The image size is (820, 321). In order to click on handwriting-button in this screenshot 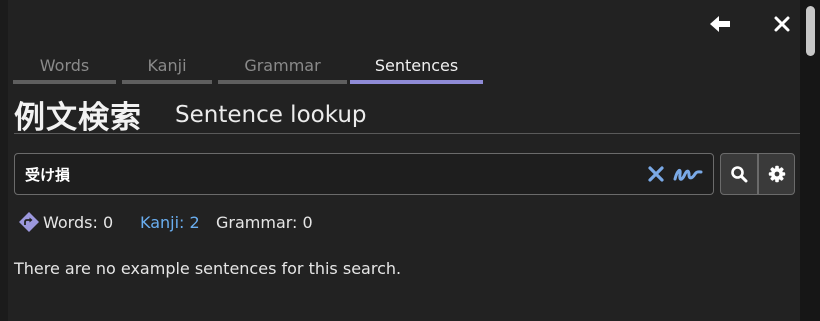, I will do `click(688, 174)`.